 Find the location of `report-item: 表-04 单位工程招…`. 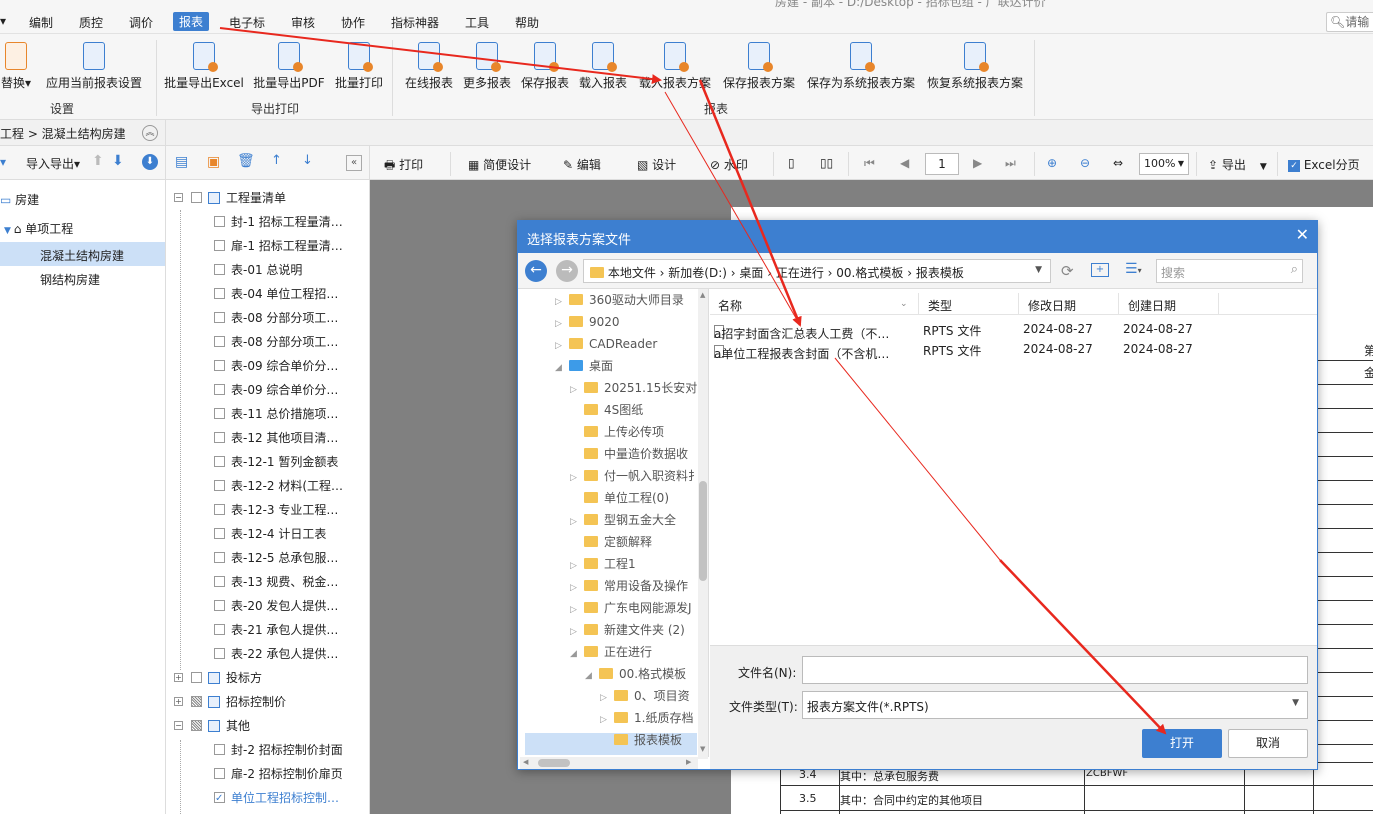

report-item: 表-04 单位工程招… is located at coordinates (276, 294).